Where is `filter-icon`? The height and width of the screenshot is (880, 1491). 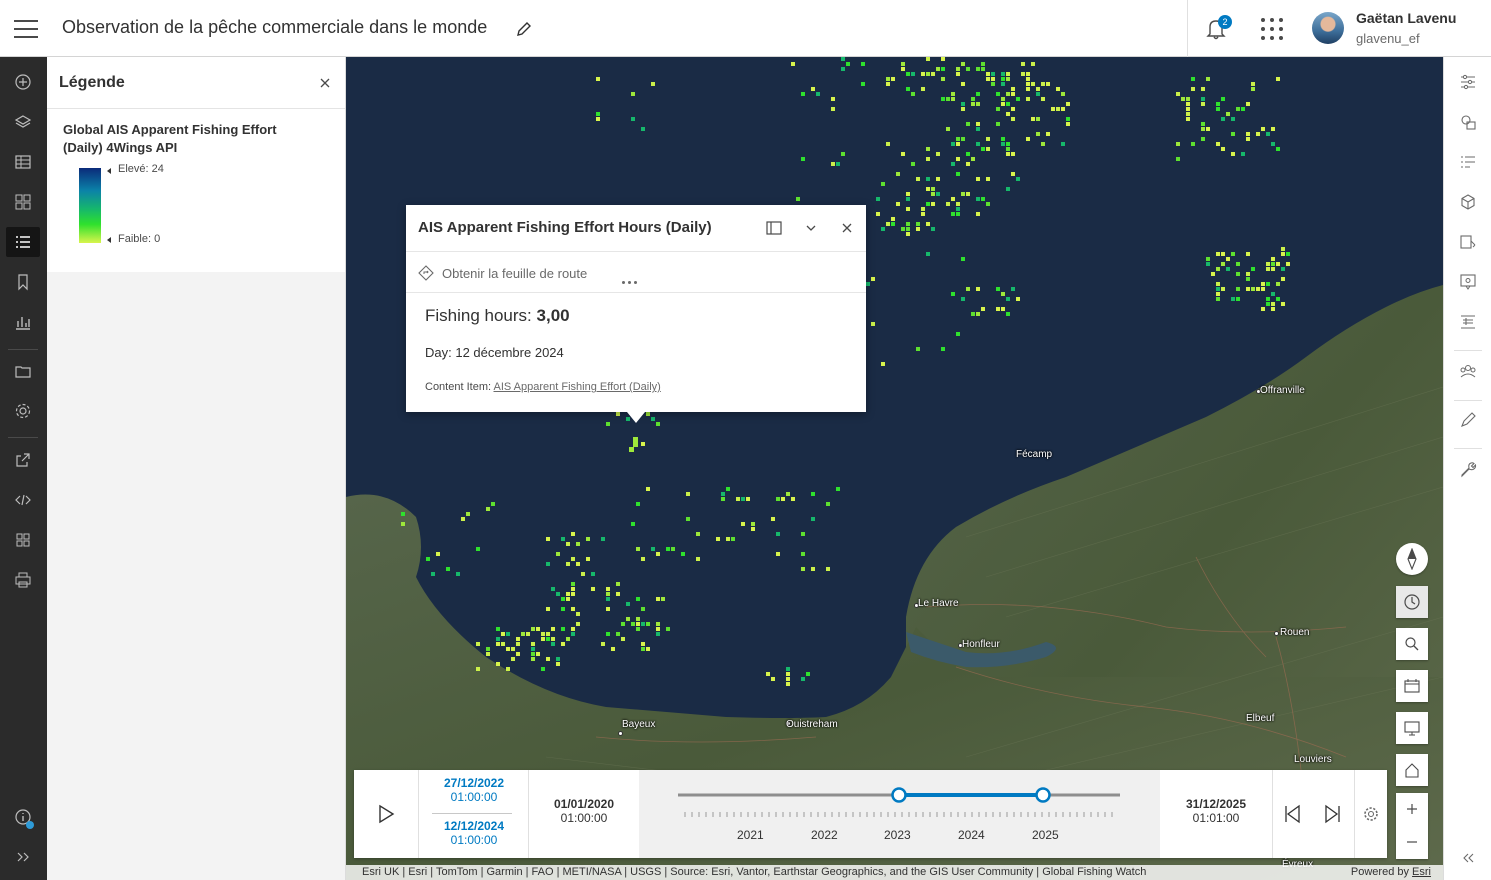 filter-icon is located at coordinates (1468, 162).